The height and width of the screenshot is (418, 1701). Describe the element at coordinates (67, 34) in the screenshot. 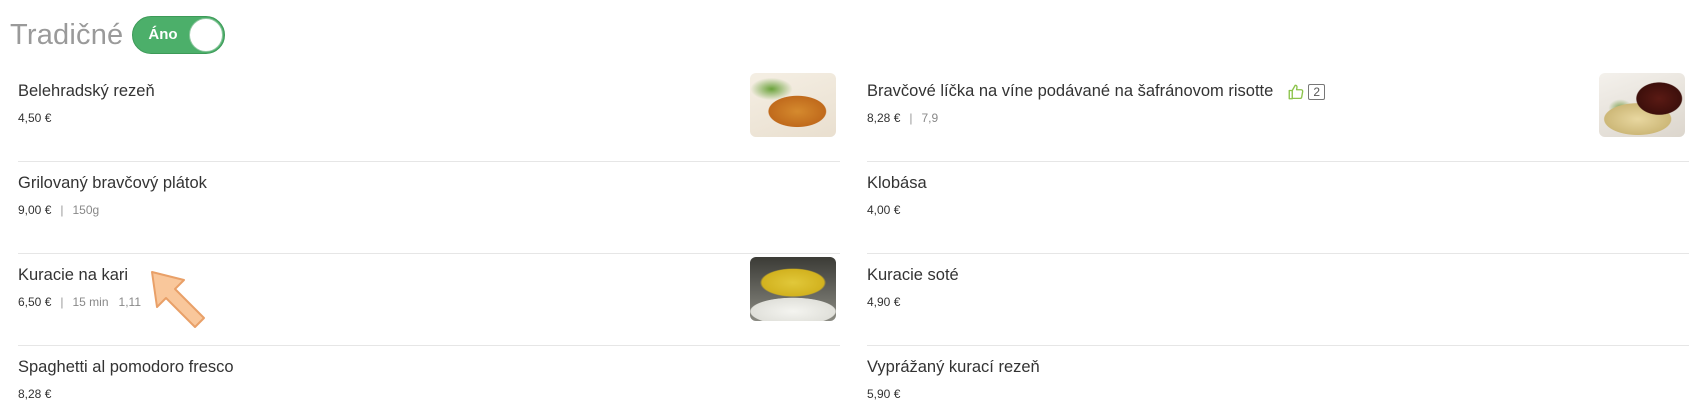

I see `section-title: Tradičné` at that location.